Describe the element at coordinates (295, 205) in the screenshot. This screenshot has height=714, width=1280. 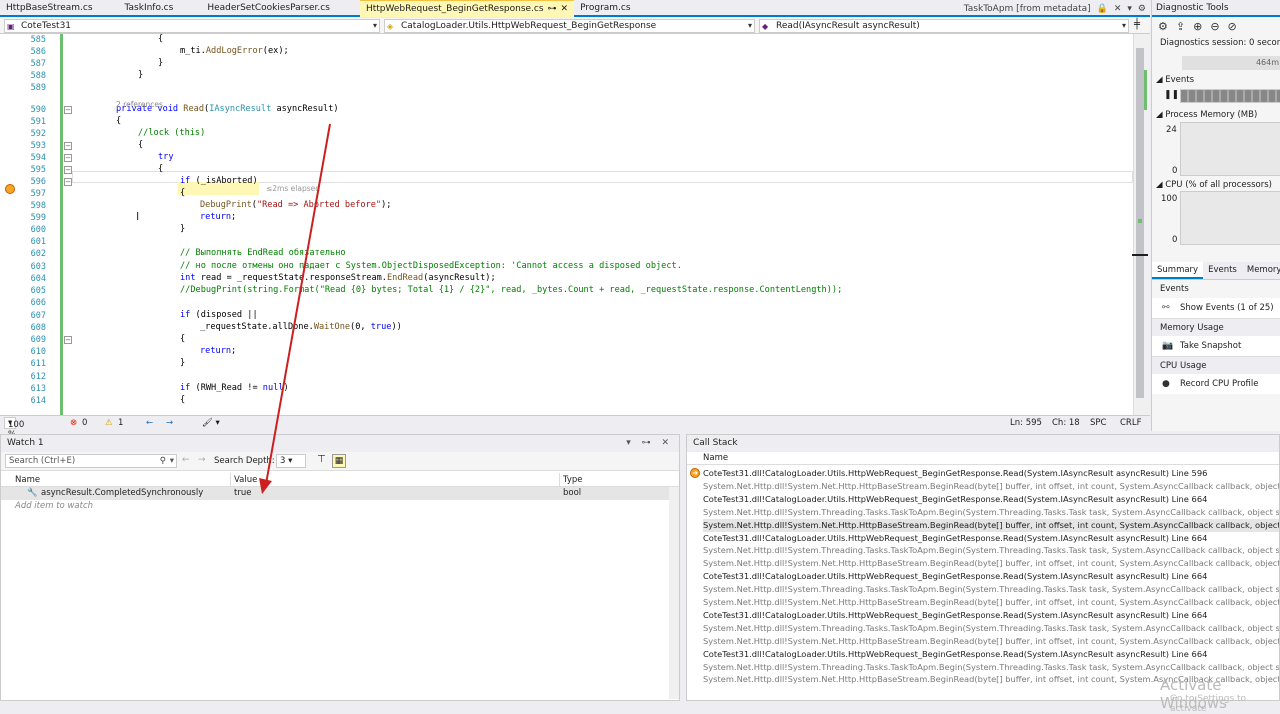
I see `code-line: DebugPrint("Read => Aborted before");` at that location.